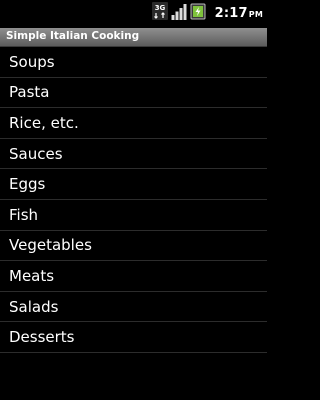  Describe the element at coordinates (133, 13) in the screenshot. I see `status-bar: 3G 2:17PM` at that location.